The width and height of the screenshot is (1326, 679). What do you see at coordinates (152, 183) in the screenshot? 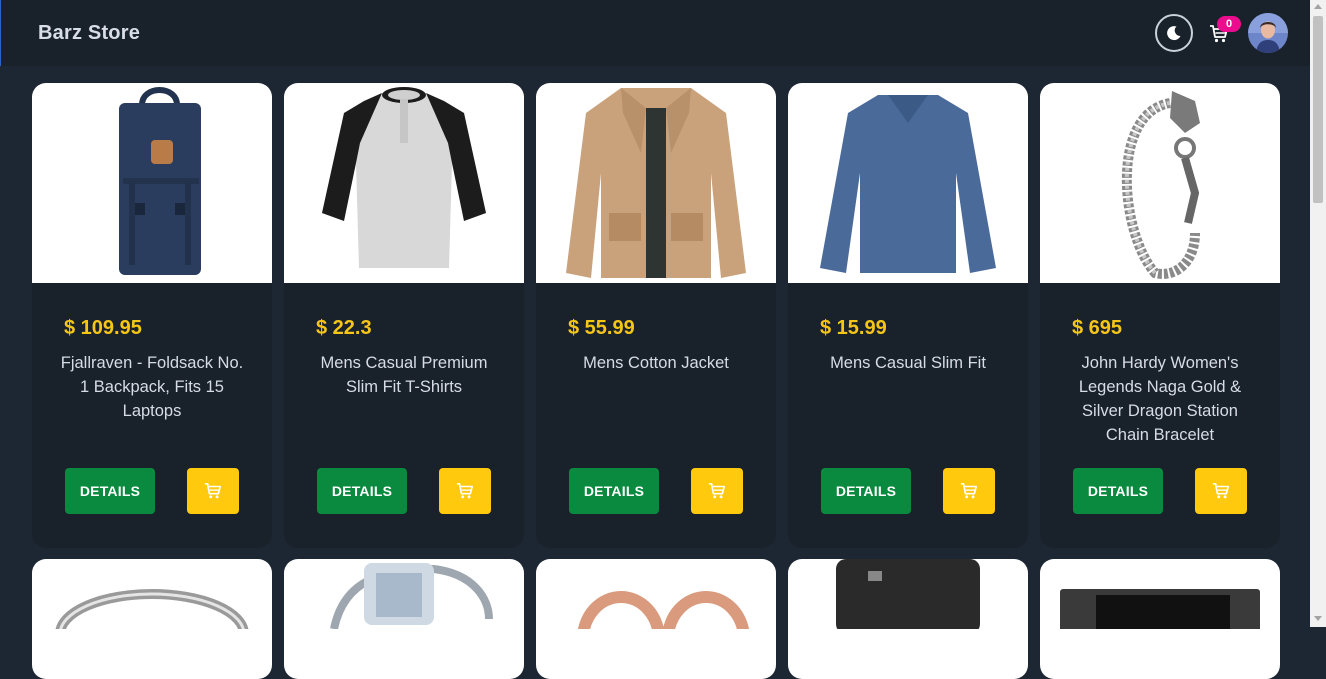
I see `product-image-backpack` at bounding box center [152, 183].